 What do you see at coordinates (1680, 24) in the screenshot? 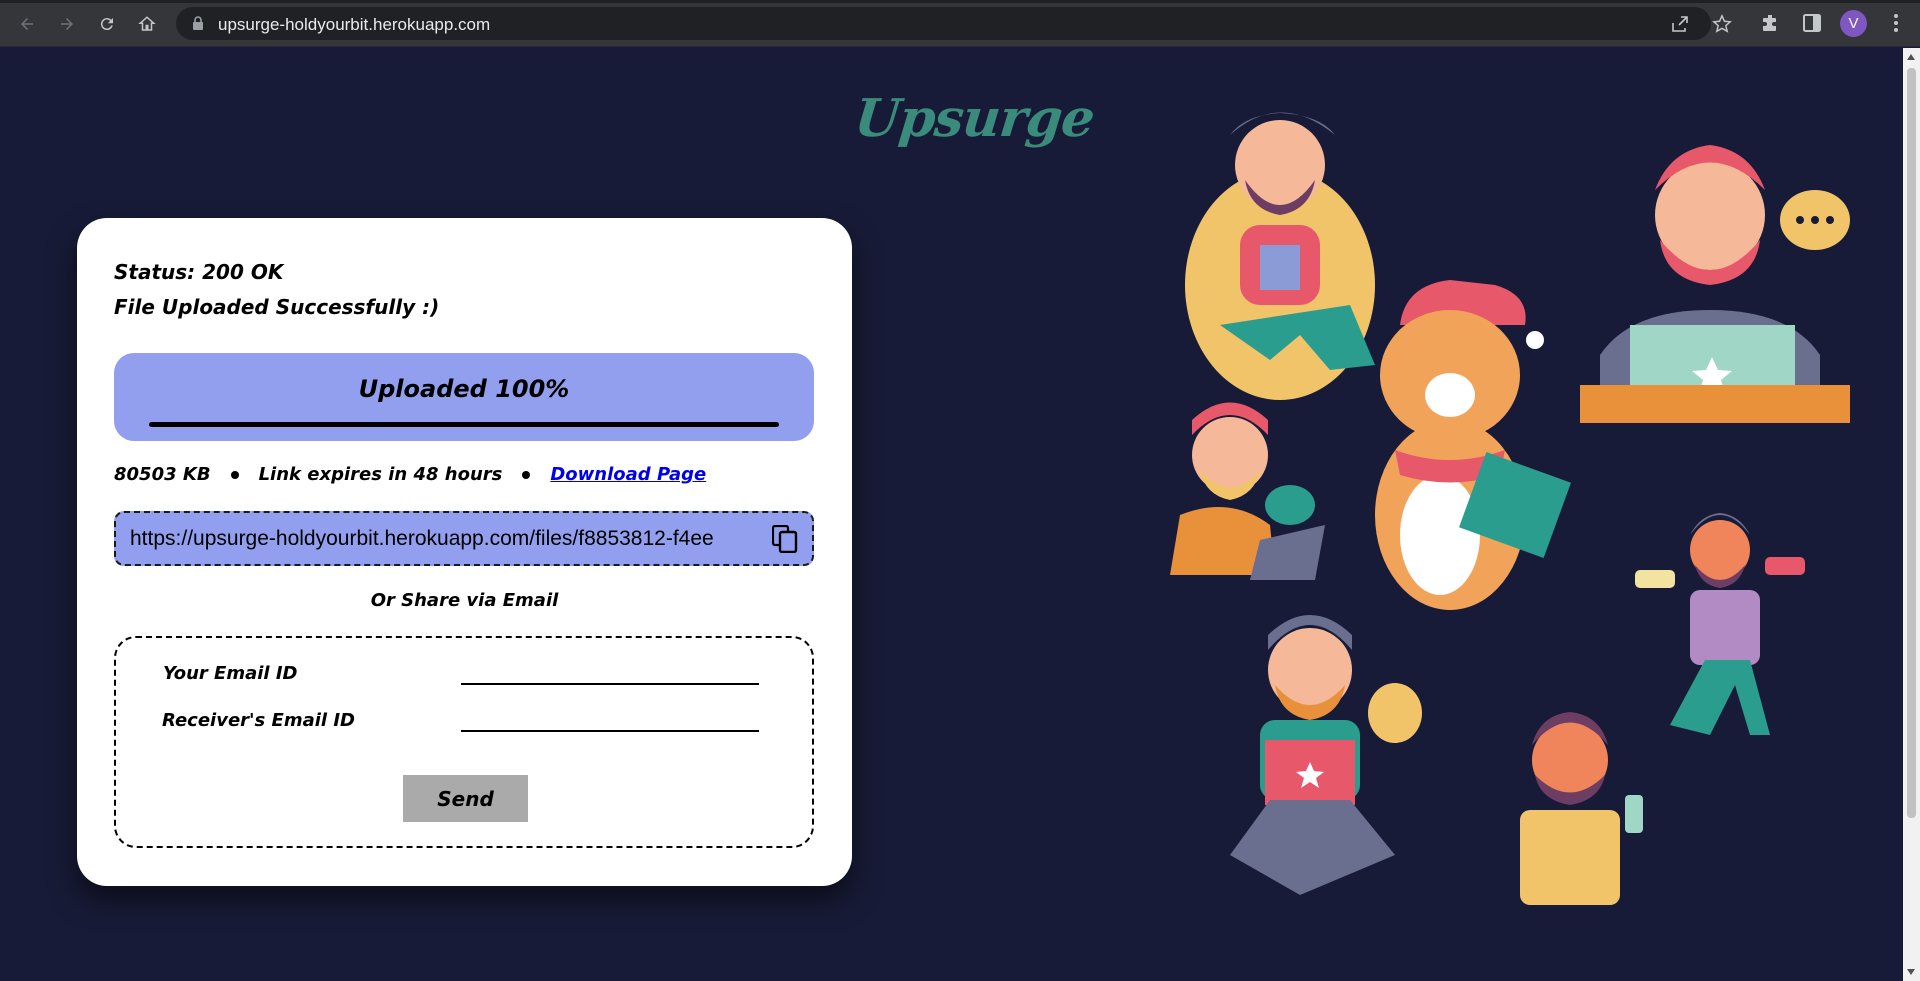
I see `share-icon` at bounding box center [1680, 24].